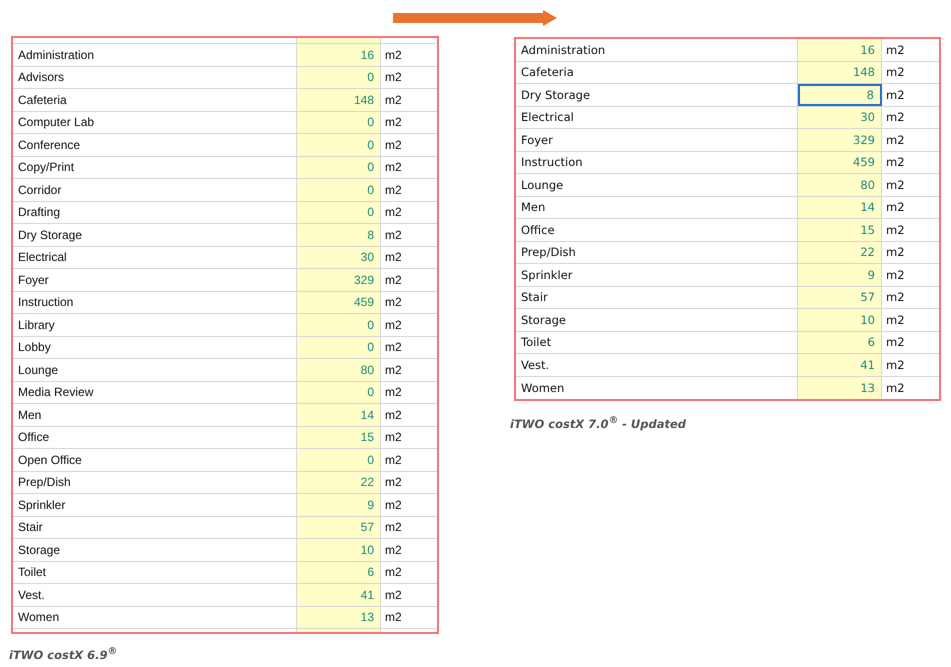  Describe the element at coordinates (34, 347) in the screenshot. I see `room-name: Lobby` at that location.